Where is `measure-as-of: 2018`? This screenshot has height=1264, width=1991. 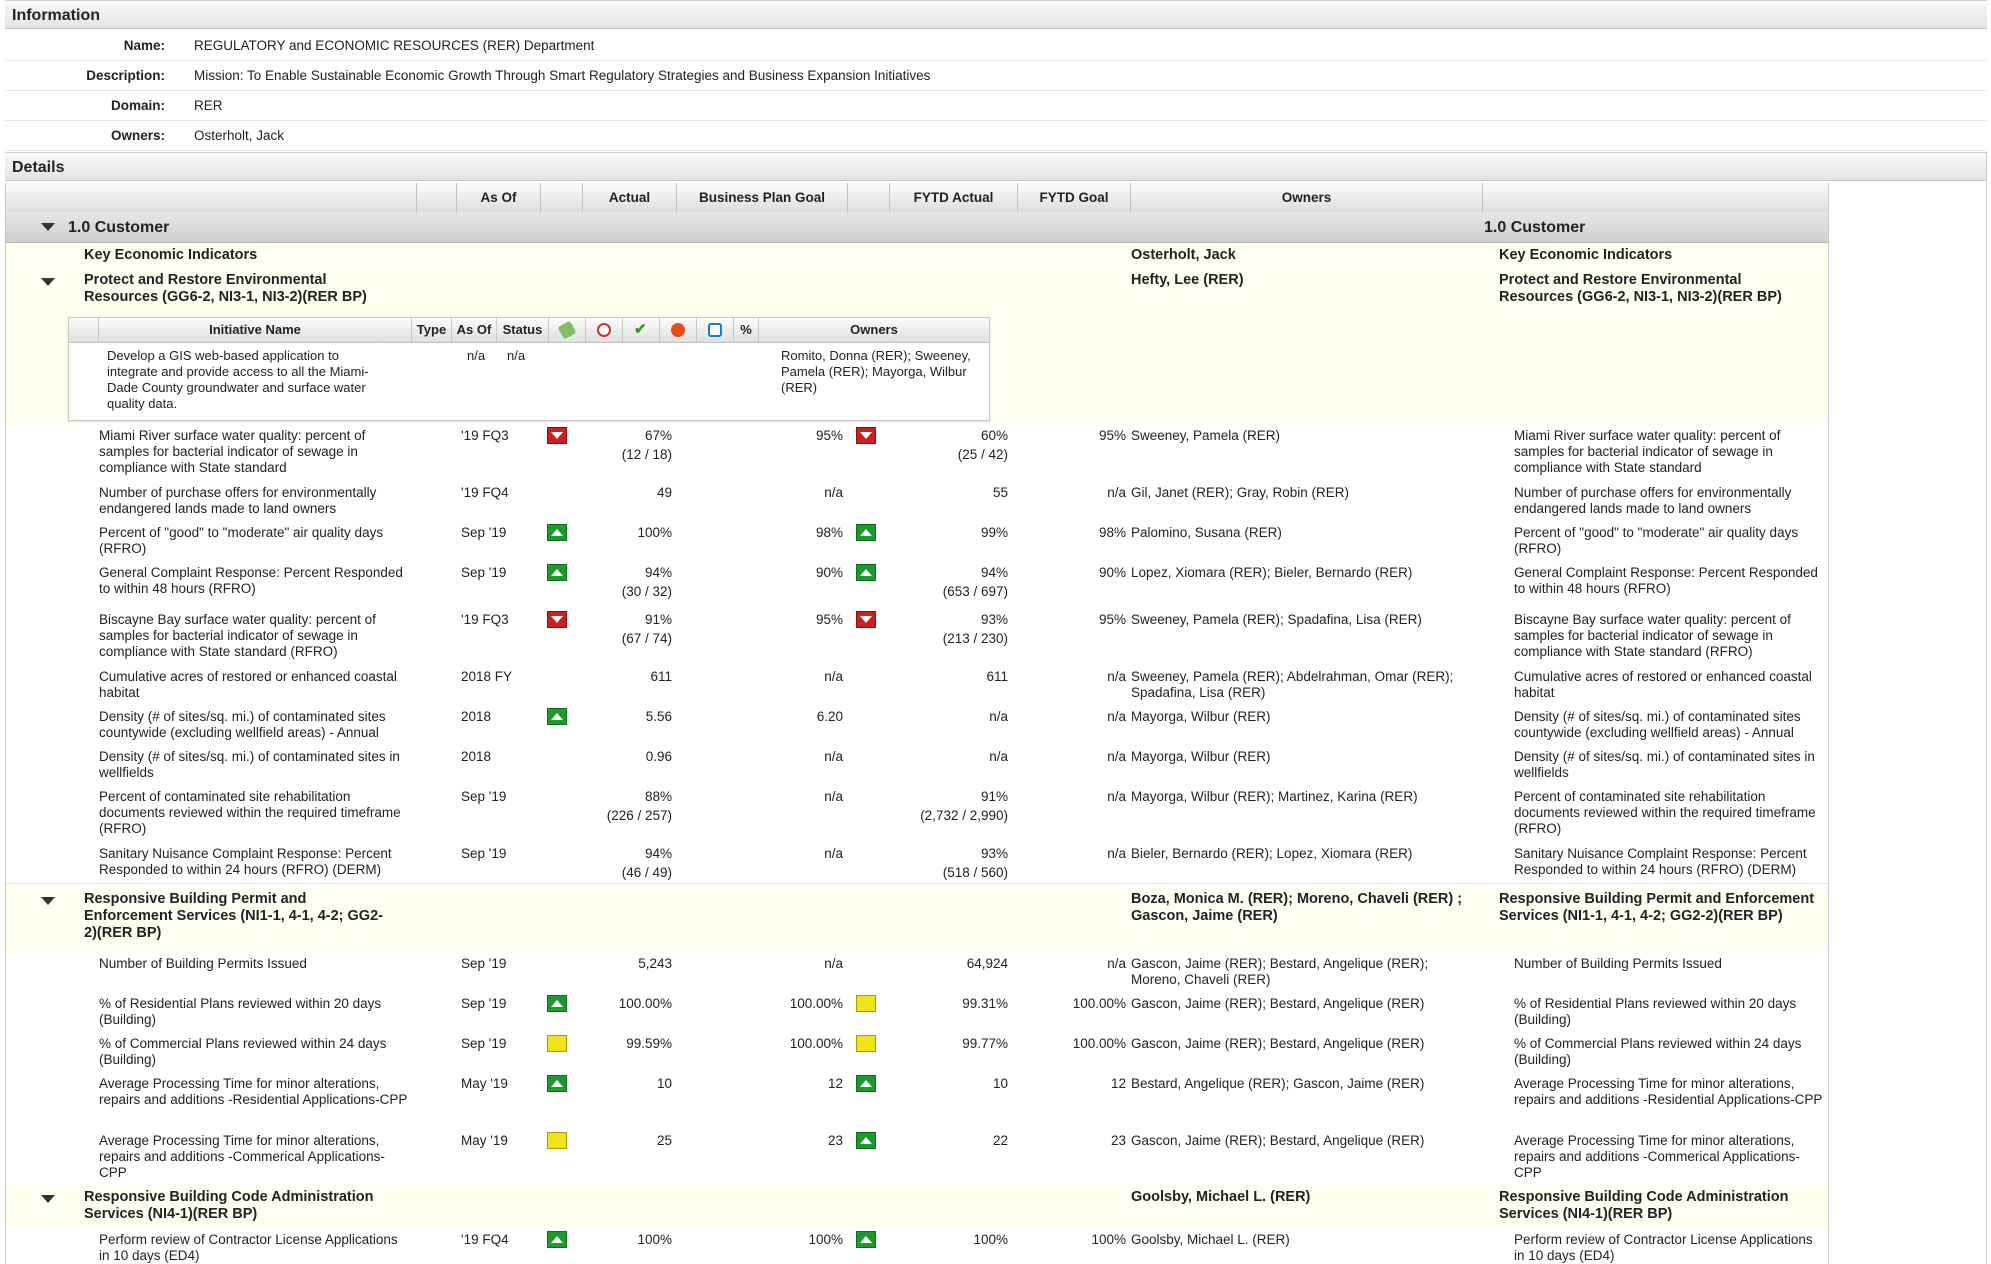
measure-as-of: 2018 is located at coordinates (476, 716).